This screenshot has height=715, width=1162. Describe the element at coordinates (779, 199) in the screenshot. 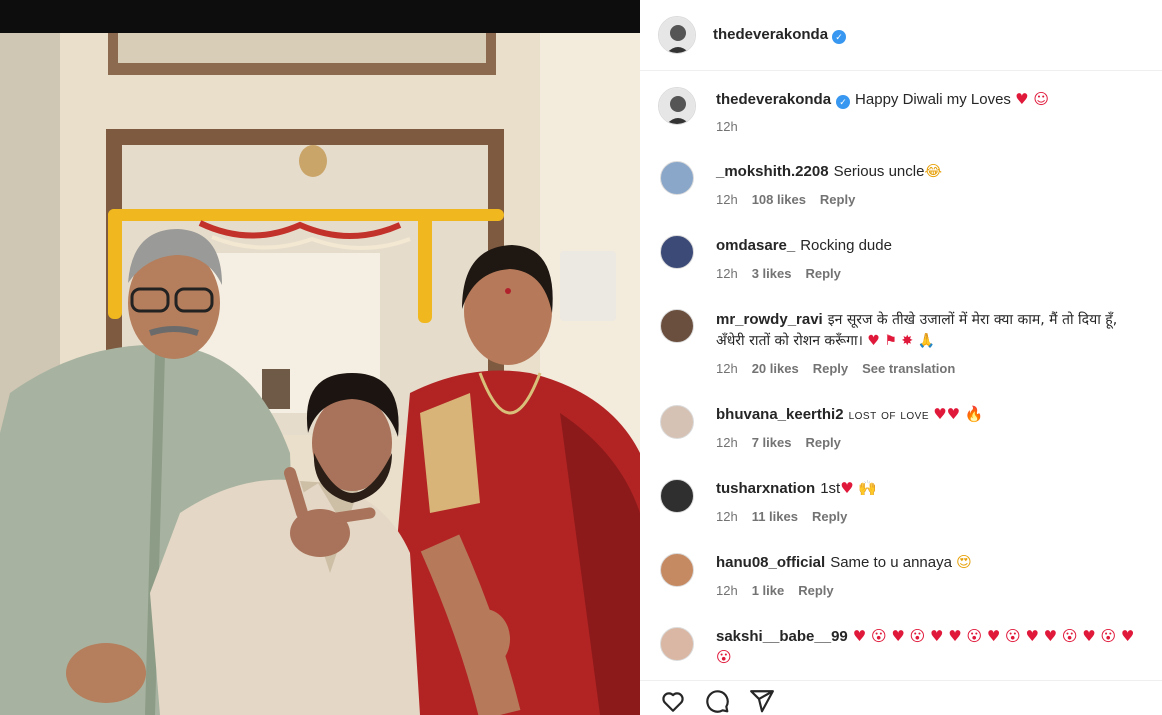

I see `comment-likes: 108 likes` at that location.